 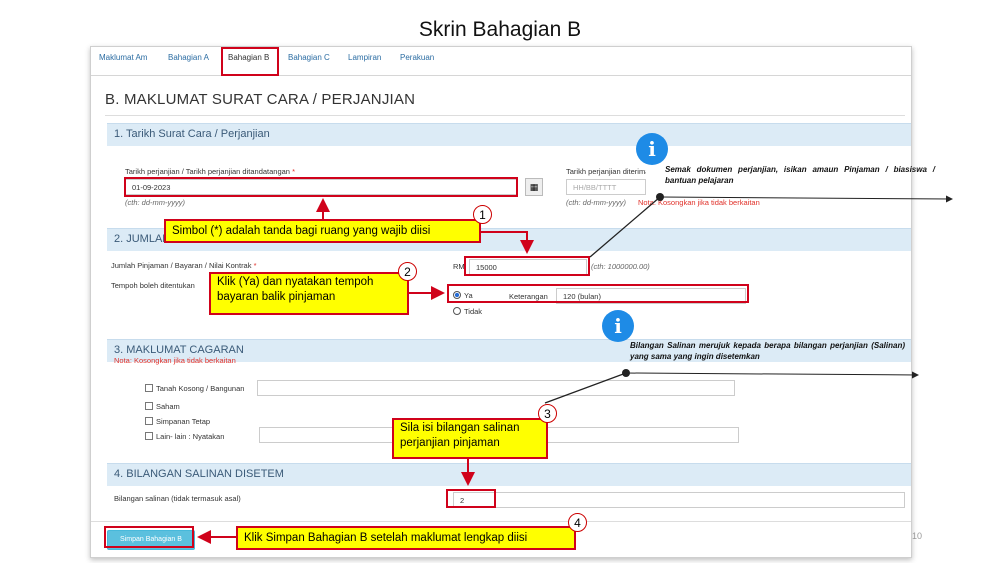 I want to click on received-date-input: HH/BB/TTTT, so click(x=606, y=187).